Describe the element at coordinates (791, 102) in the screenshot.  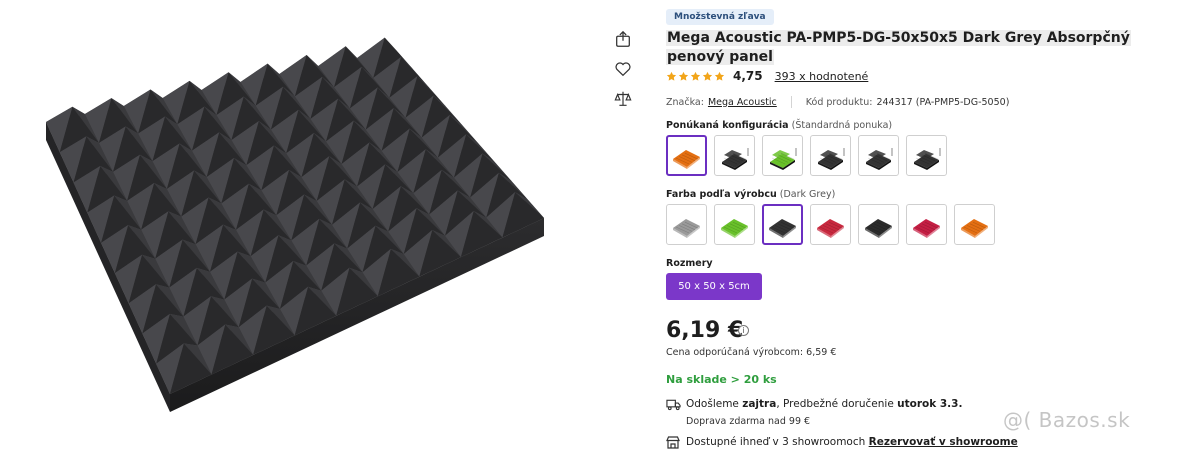
I see `meta-divider` at that location.